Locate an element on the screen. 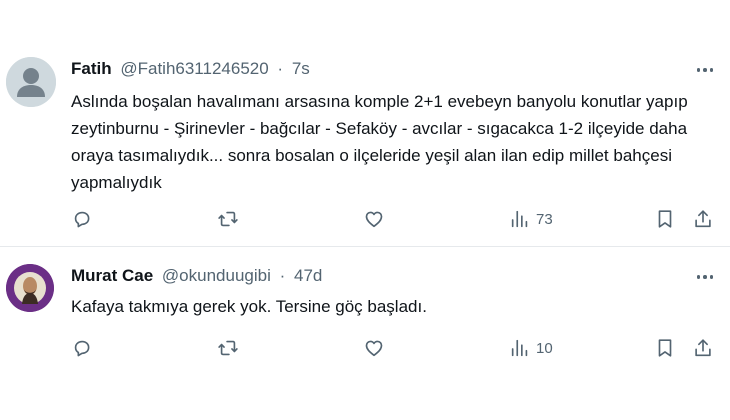 The image size is (730, 420). profile-photo-icon is located at coordinates (30, 288).